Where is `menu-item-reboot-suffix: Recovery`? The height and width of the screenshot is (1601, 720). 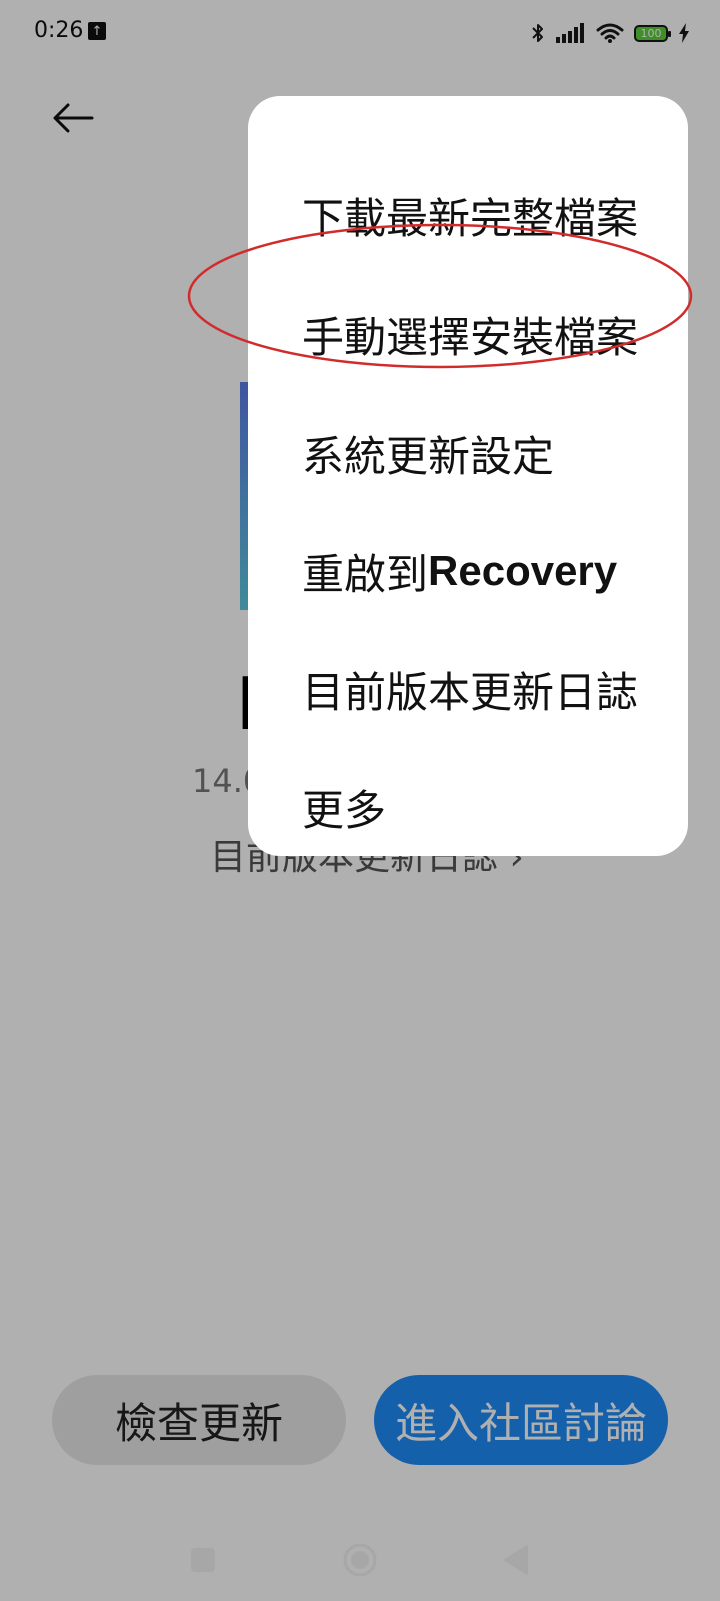 menu-item-reboot-suffix: Recovery is located at coordinates (523, 570).